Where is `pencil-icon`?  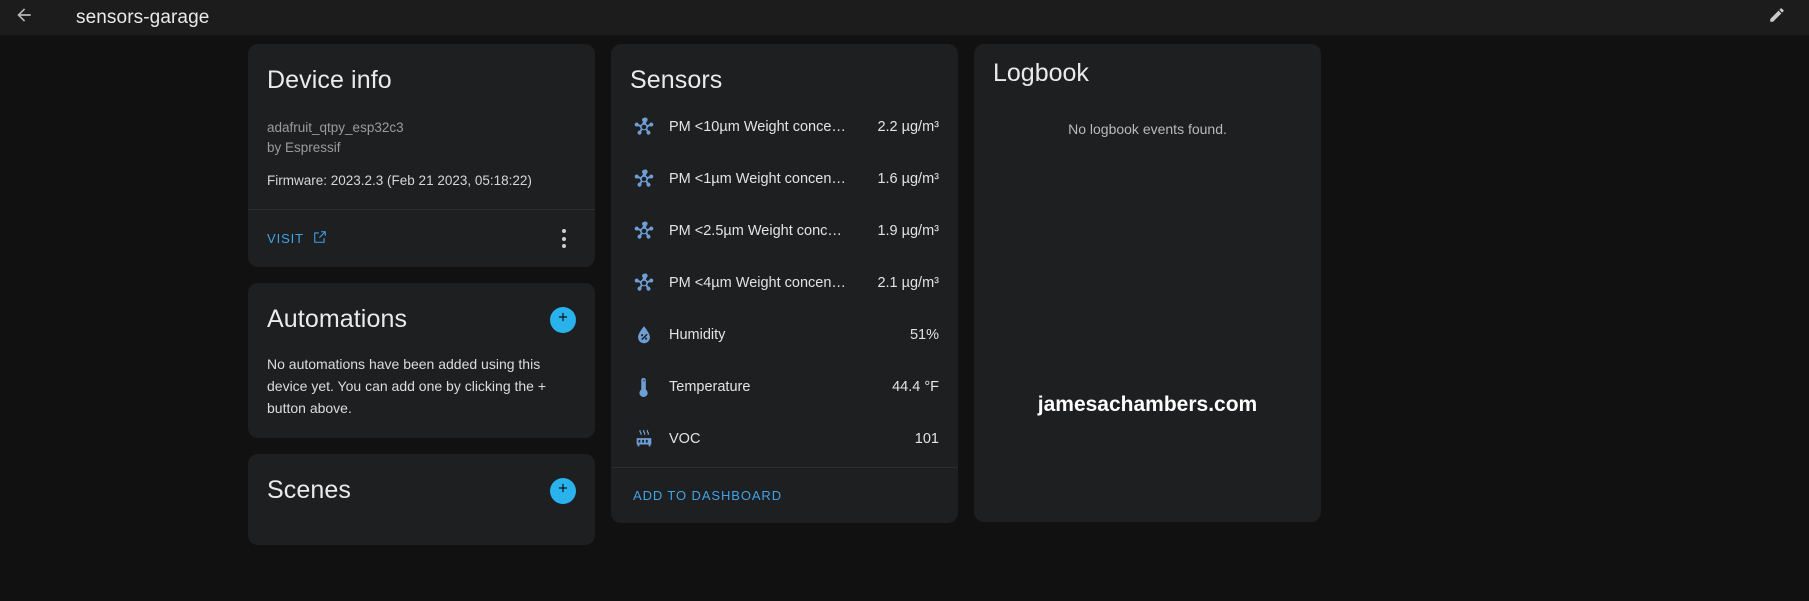 pencil-icon is located at coordinates (1777, 17).